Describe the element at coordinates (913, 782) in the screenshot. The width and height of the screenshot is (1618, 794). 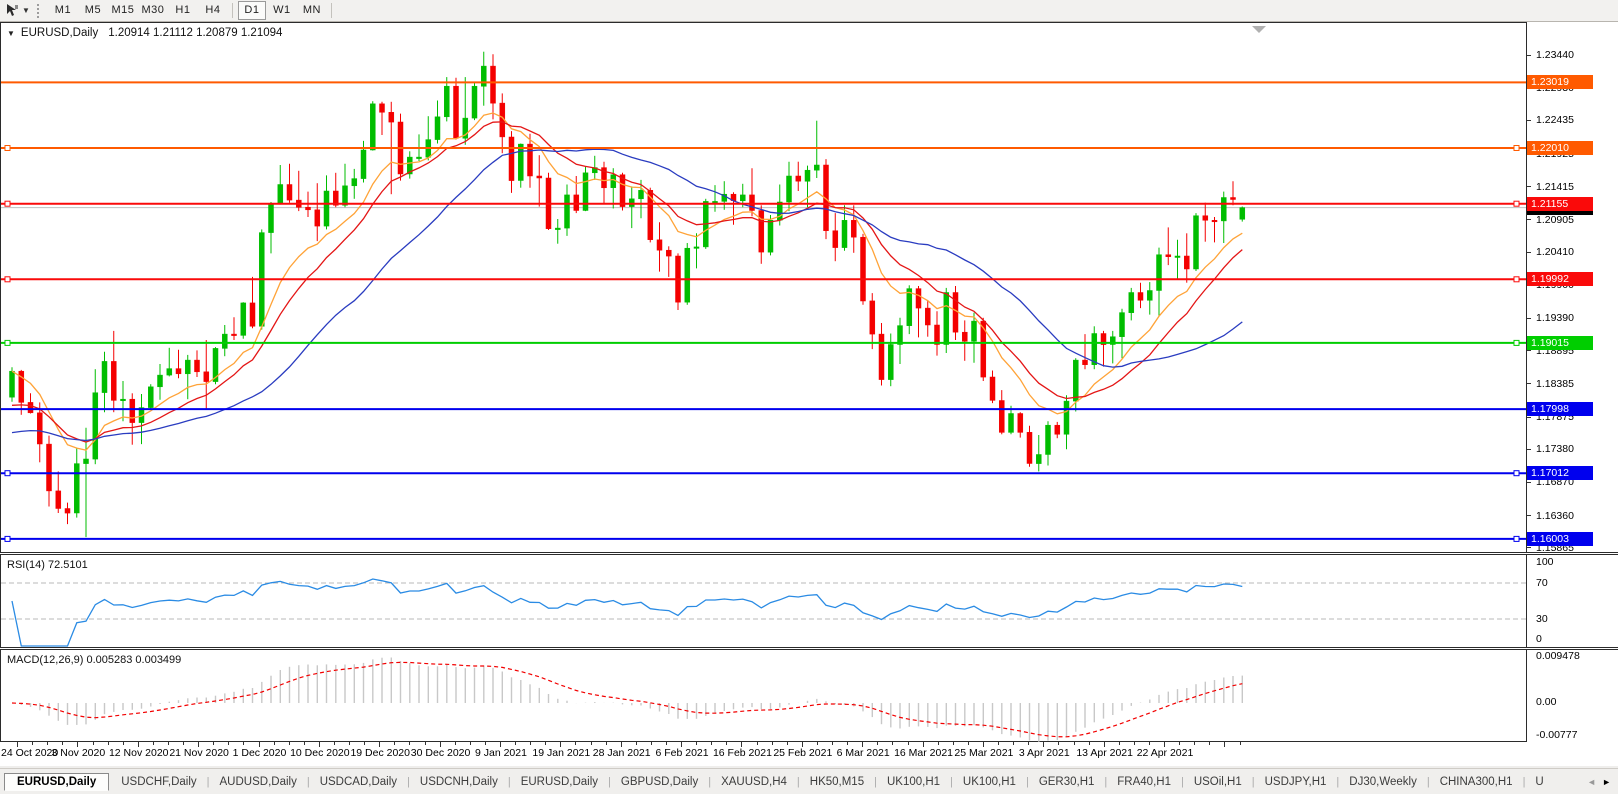
I see `chart-tab-9: UK100,H1` at that location.